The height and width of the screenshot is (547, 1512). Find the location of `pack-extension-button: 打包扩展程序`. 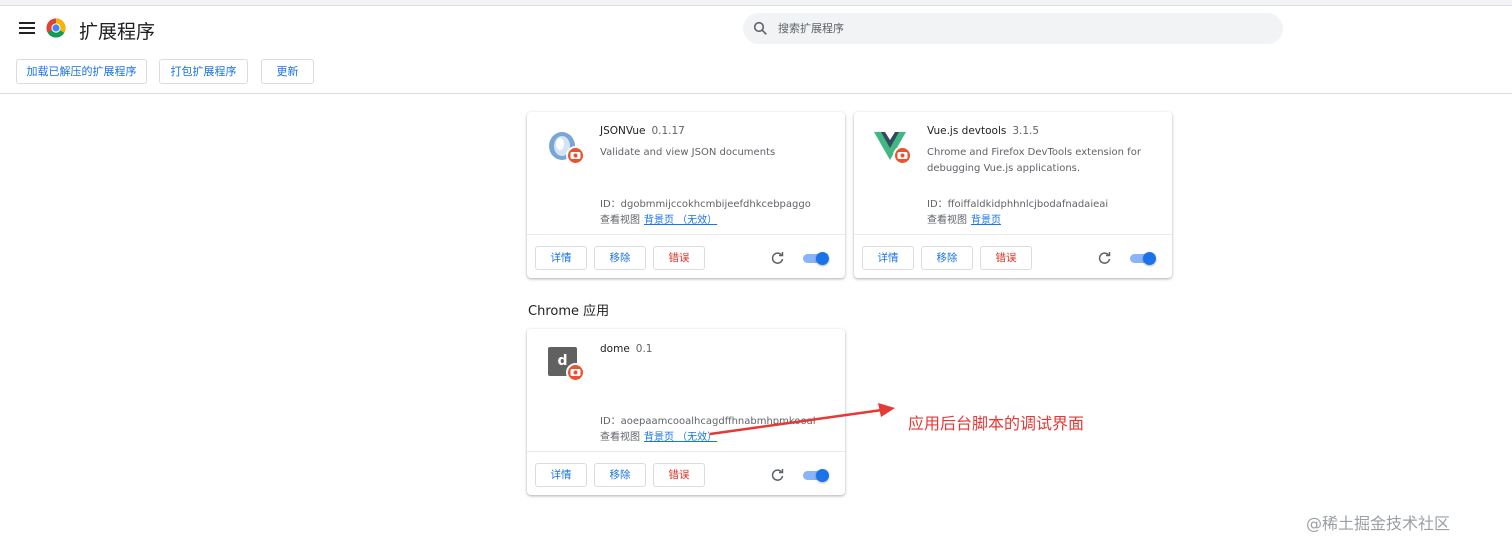

pack-extension-button: 打包扩展程序 is located at coordinates (203, 71).